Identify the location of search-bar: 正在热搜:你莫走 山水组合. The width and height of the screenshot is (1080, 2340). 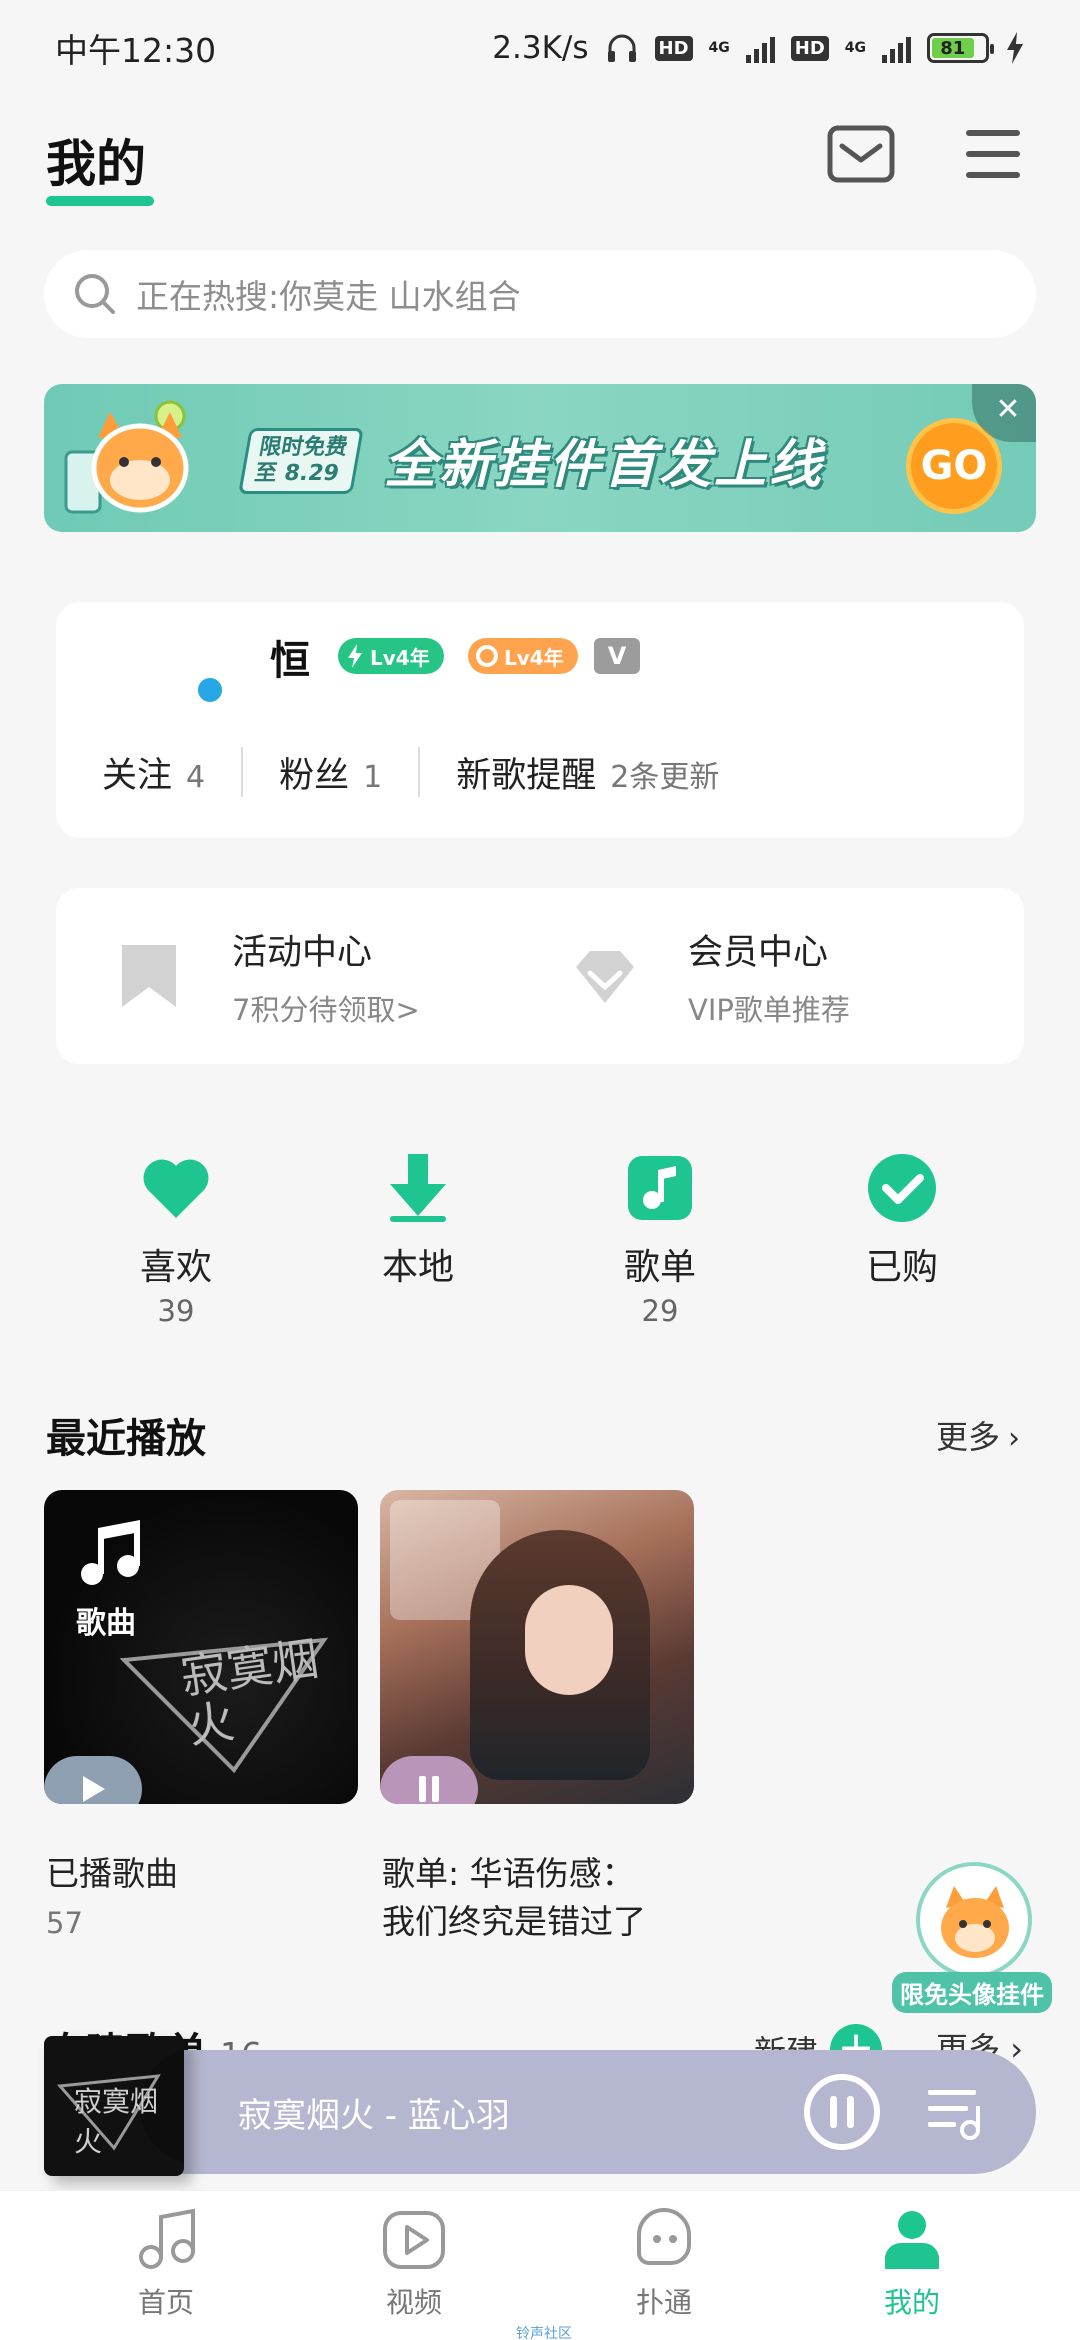
(540, 294).